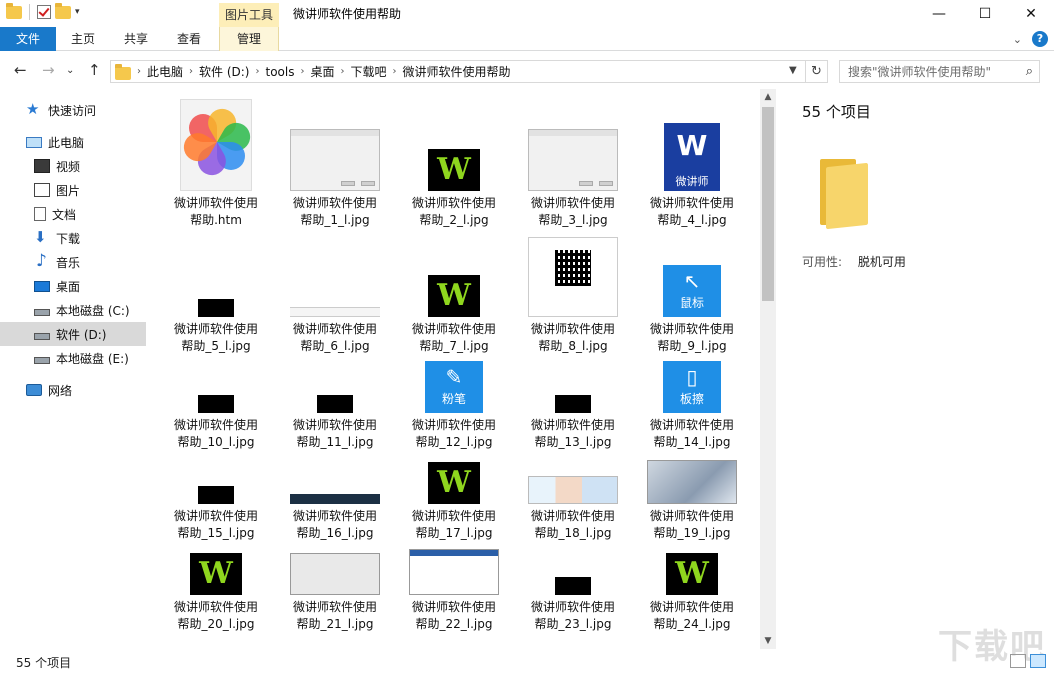 This screenshot has width=1054, height=674. Describe the element at coordinates (1018, 661) in the screenshot. I see `details-view-button` at that location.